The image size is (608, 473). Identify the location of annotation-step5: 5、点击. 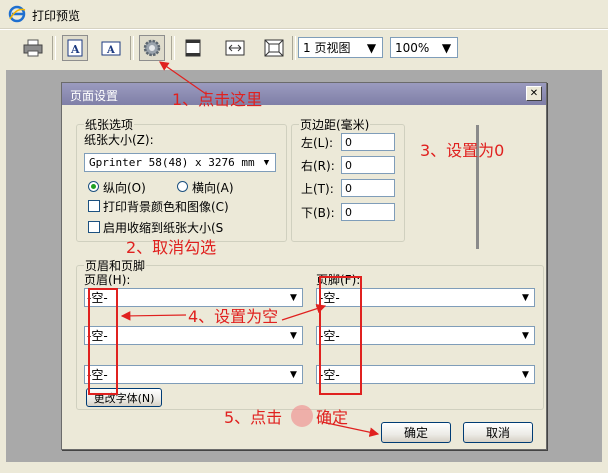
(253, 417).